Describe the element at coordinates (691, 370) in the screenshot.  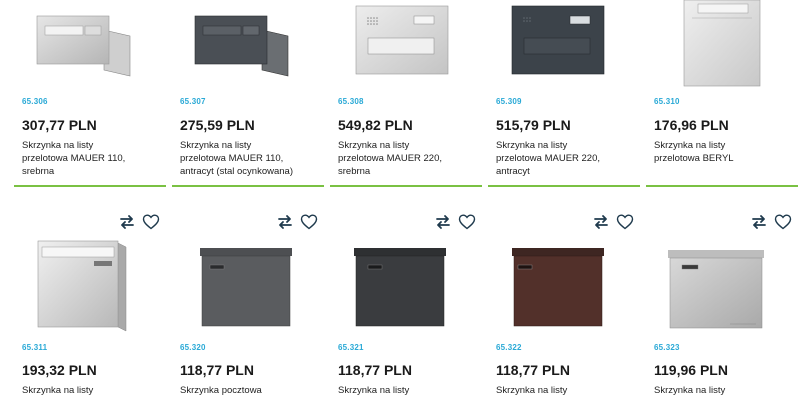
I see `product-price: 119,96 PLN` at that location.